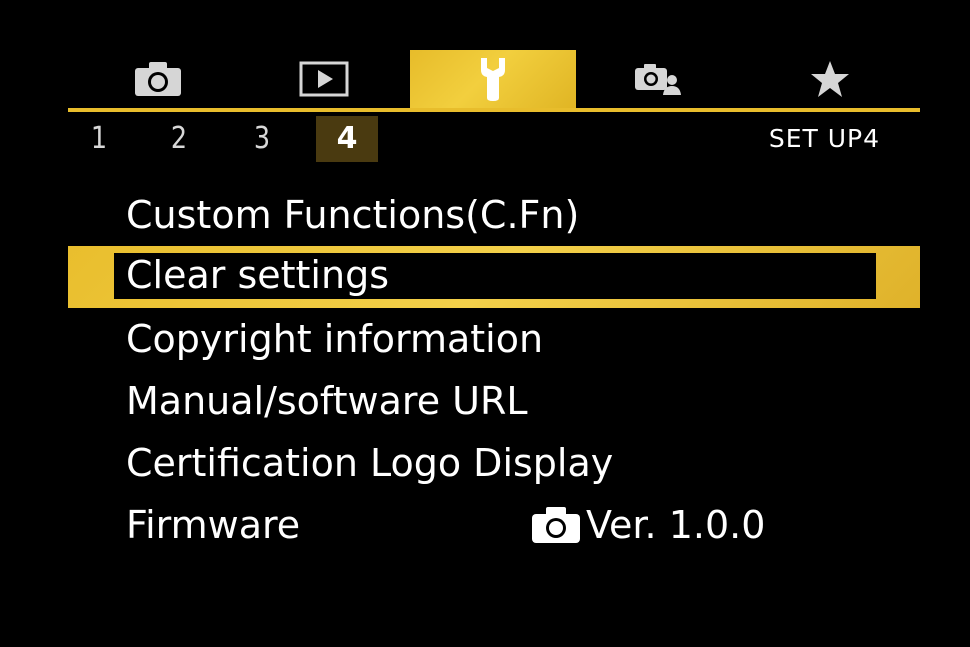 The height and width of the screenshot is (647, 970). I want to click on menu-item-manual-software-url: Manual/software URL, so click(494, 401).